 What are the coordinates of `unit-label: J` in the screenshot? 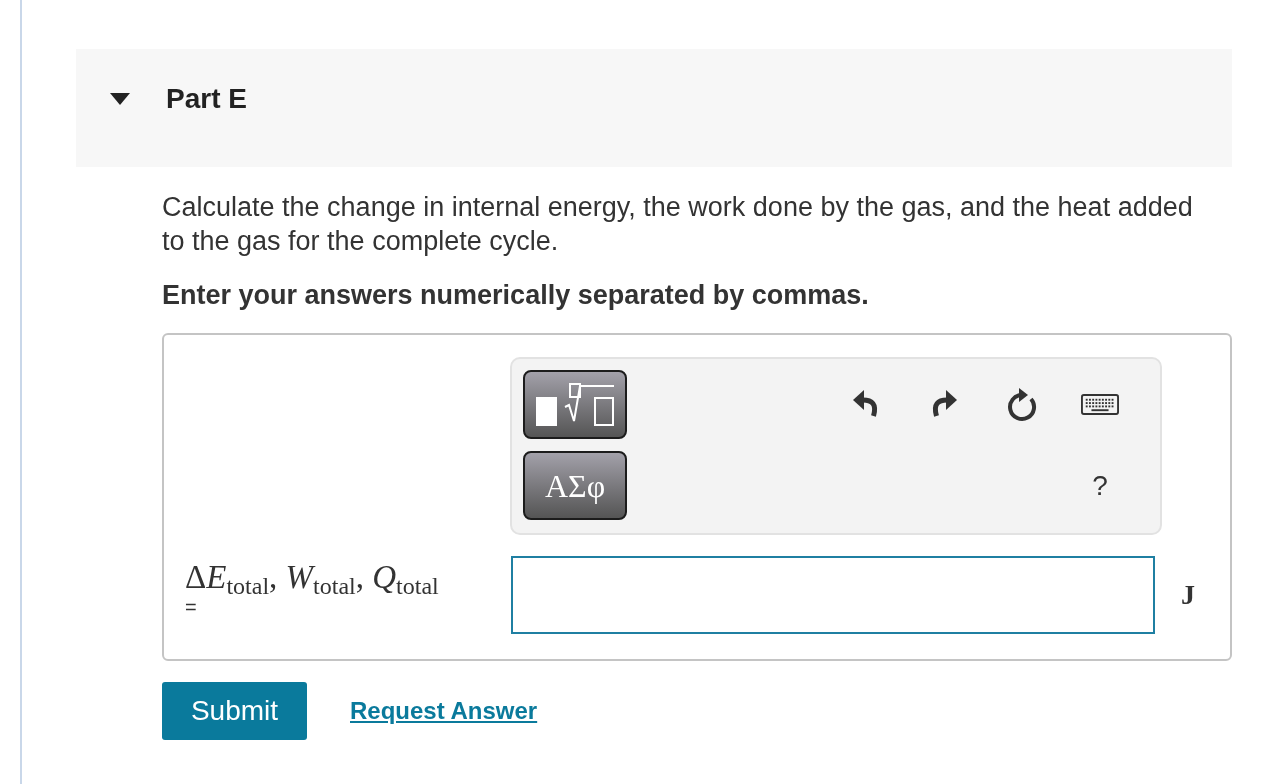 It's located at (1188, 595).